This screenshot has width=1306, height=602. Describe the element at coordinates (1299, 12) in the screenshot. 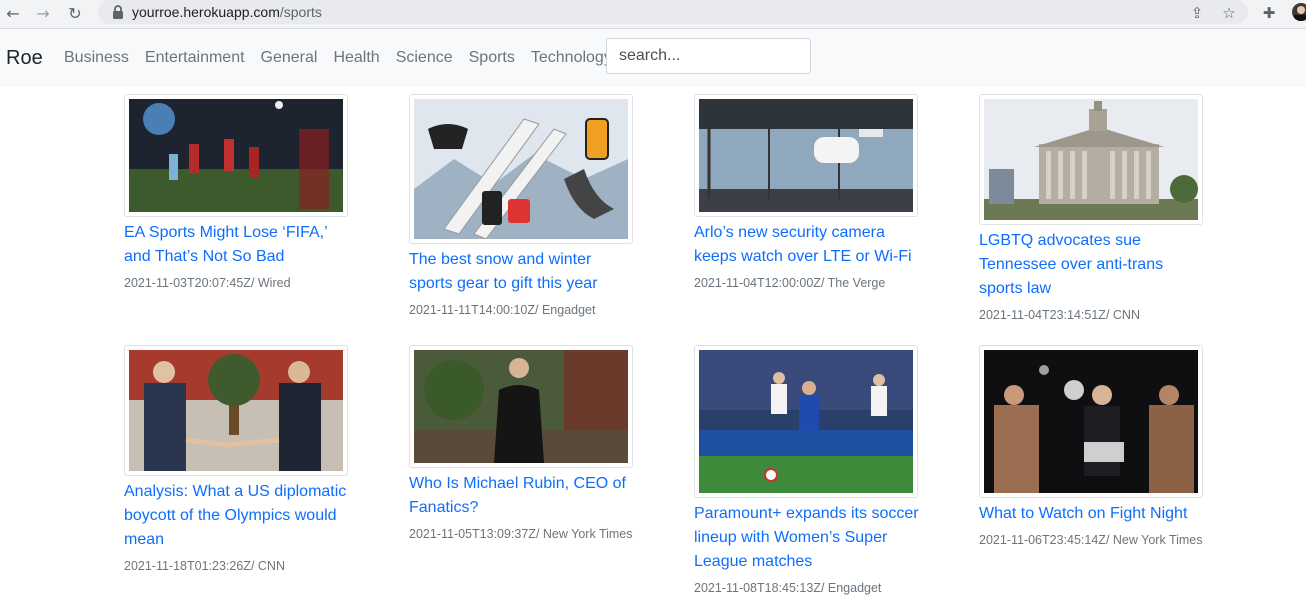

I see `profile-avatar` at that location.